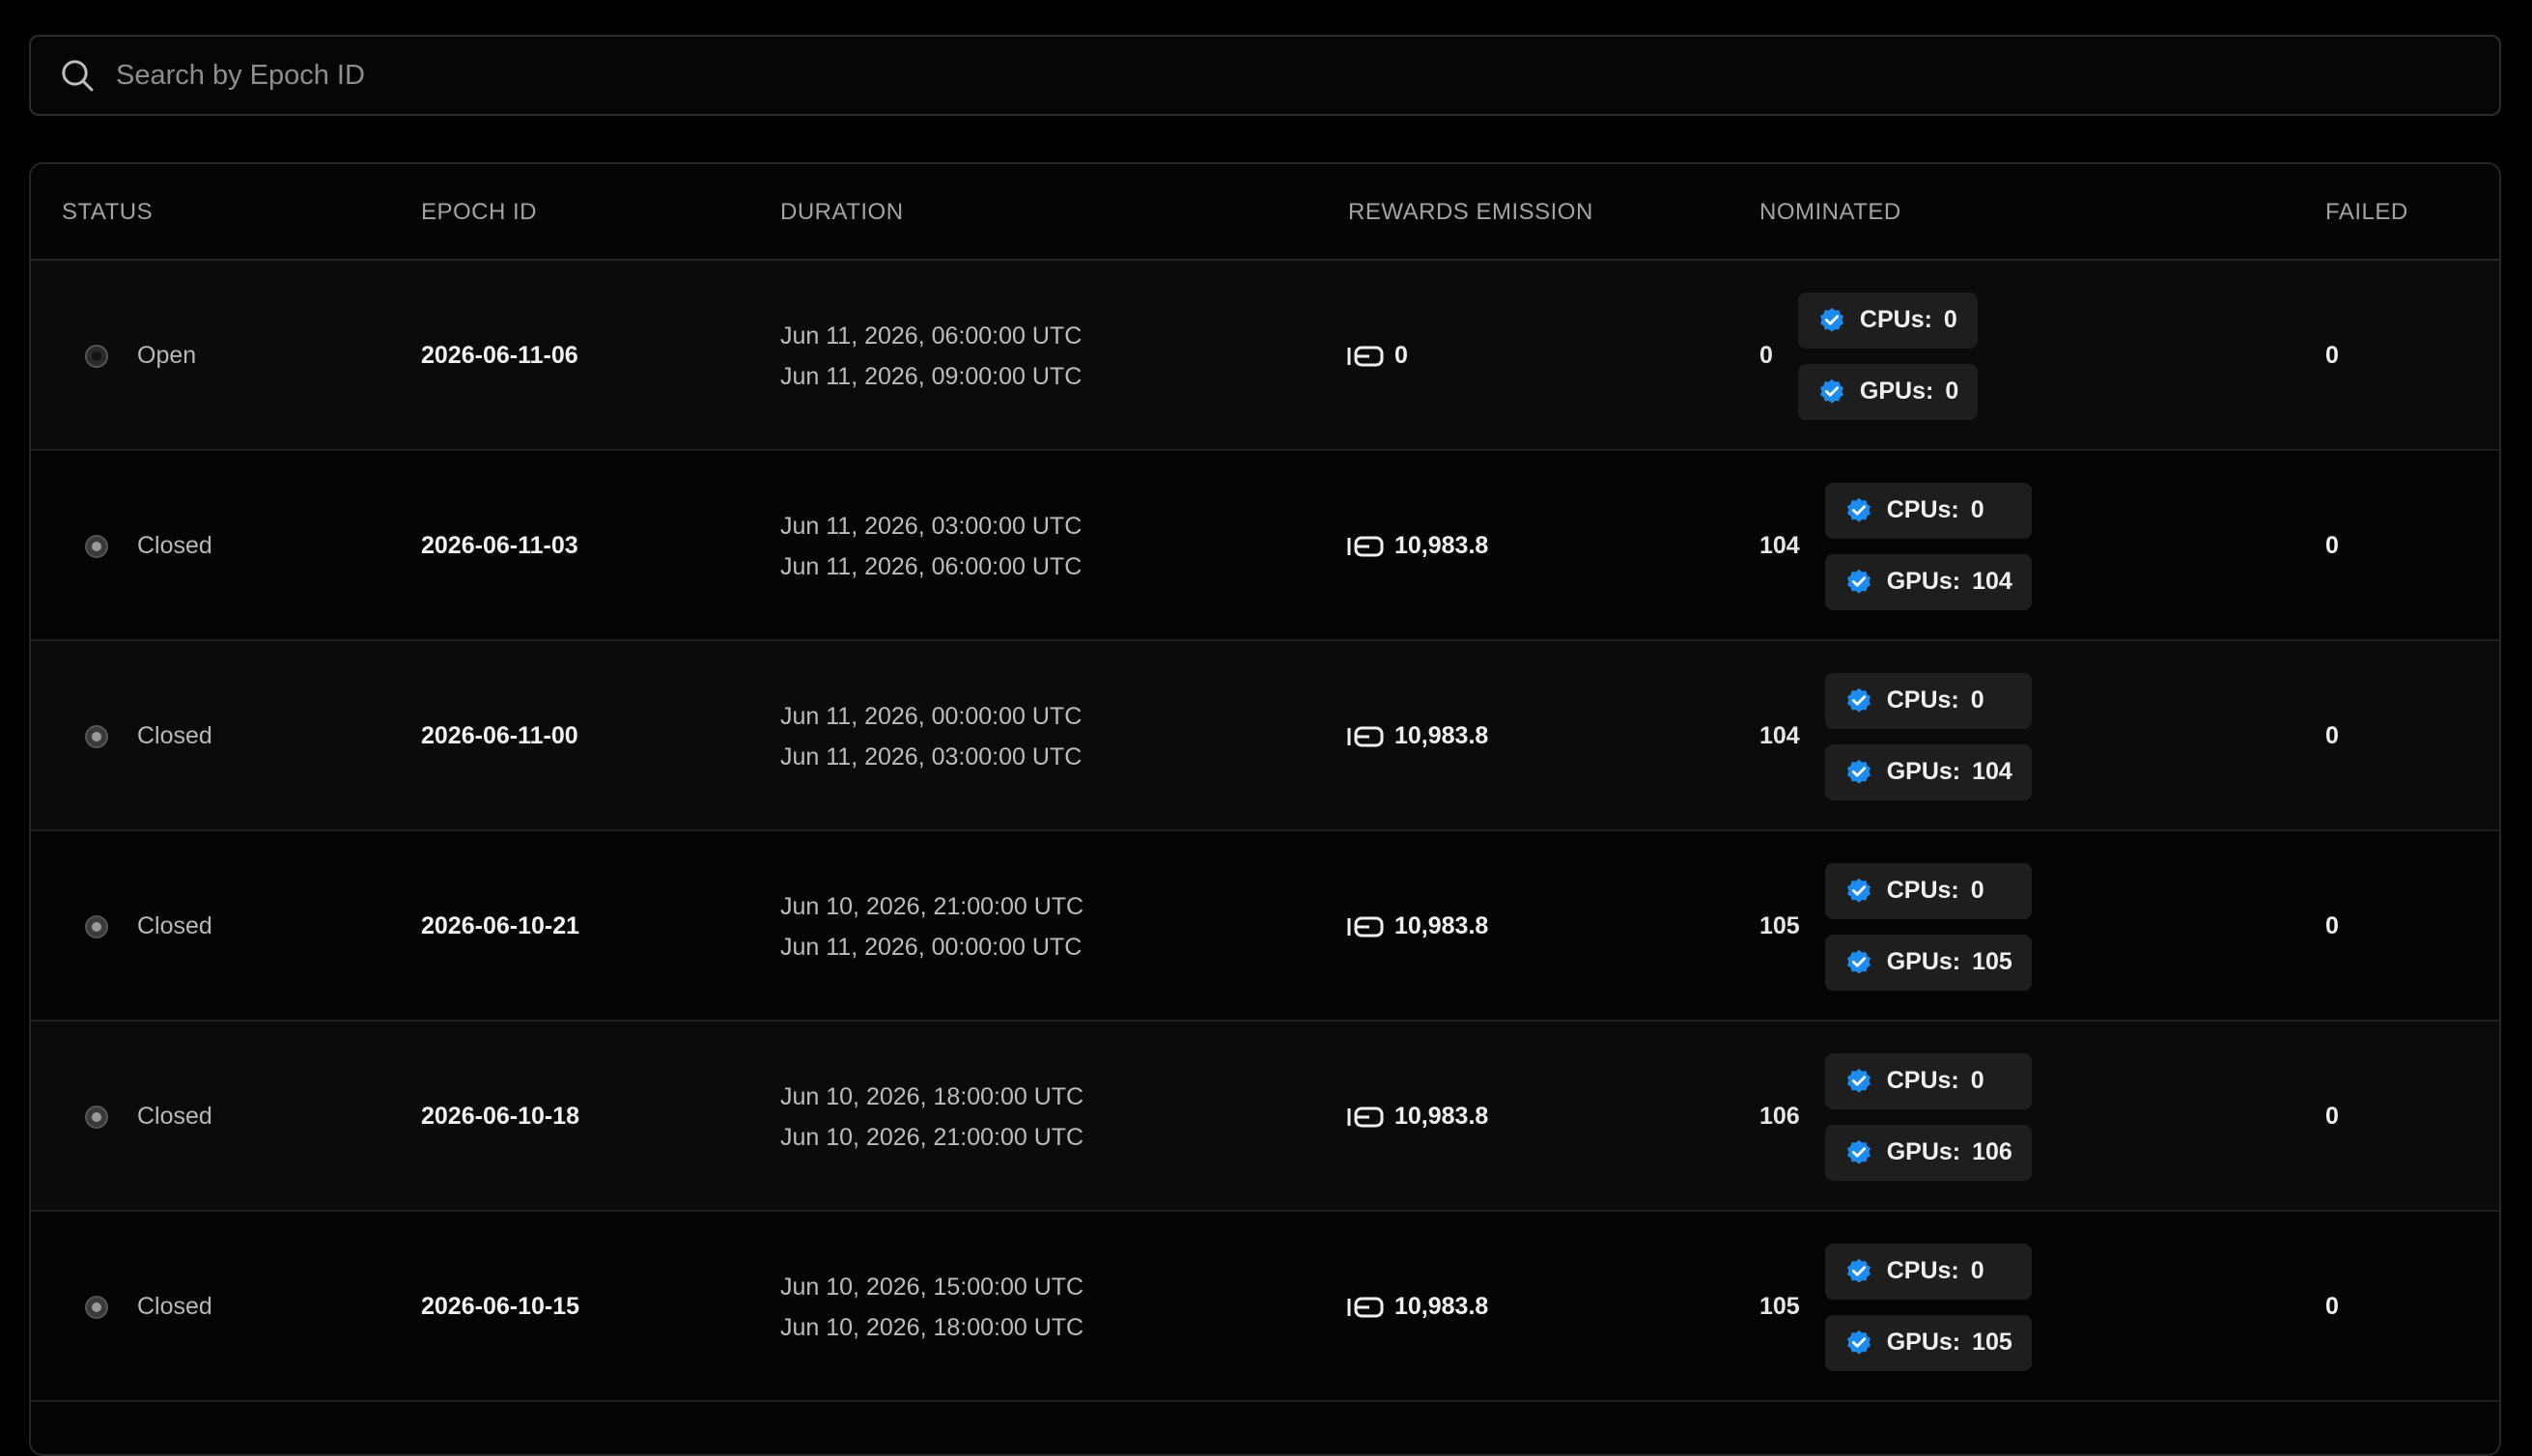  I want to click on search-bar, so click(1265, 76).